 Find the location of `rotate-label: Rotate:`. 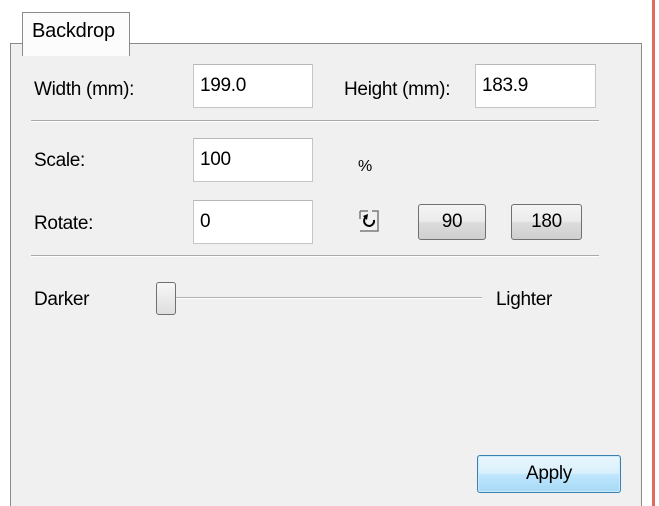

rotate-label: Rotate: is located at coordinates (64, 223).